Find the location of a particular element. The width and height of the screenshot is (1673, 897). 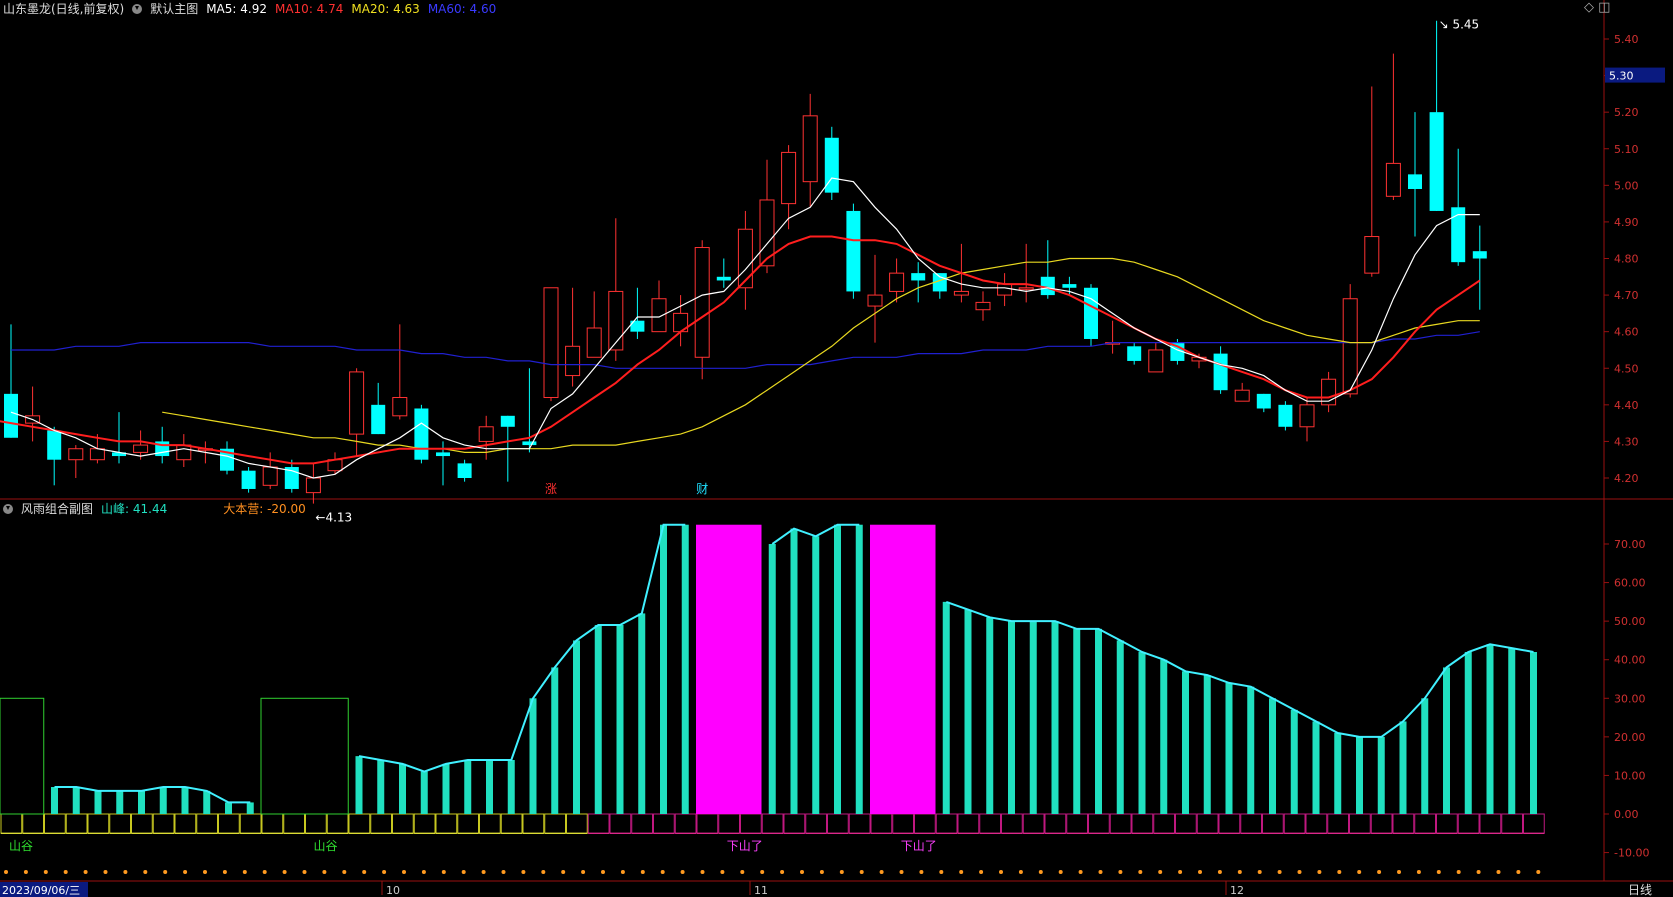

stock-title: 山东墨龙(日线,前复权) is located at coordinates (63, 9).